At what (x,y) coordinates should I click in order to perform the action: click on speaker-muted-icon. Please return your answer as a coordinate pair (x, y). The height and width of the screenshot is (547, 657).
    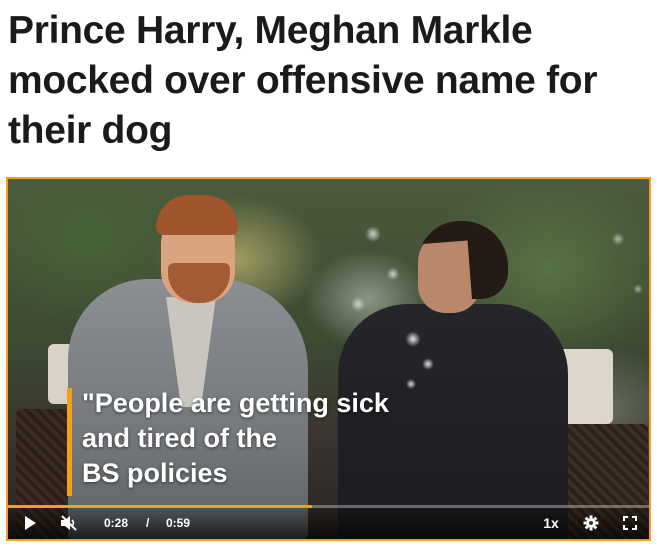
    Looking at the image, I should click on (69, 523).